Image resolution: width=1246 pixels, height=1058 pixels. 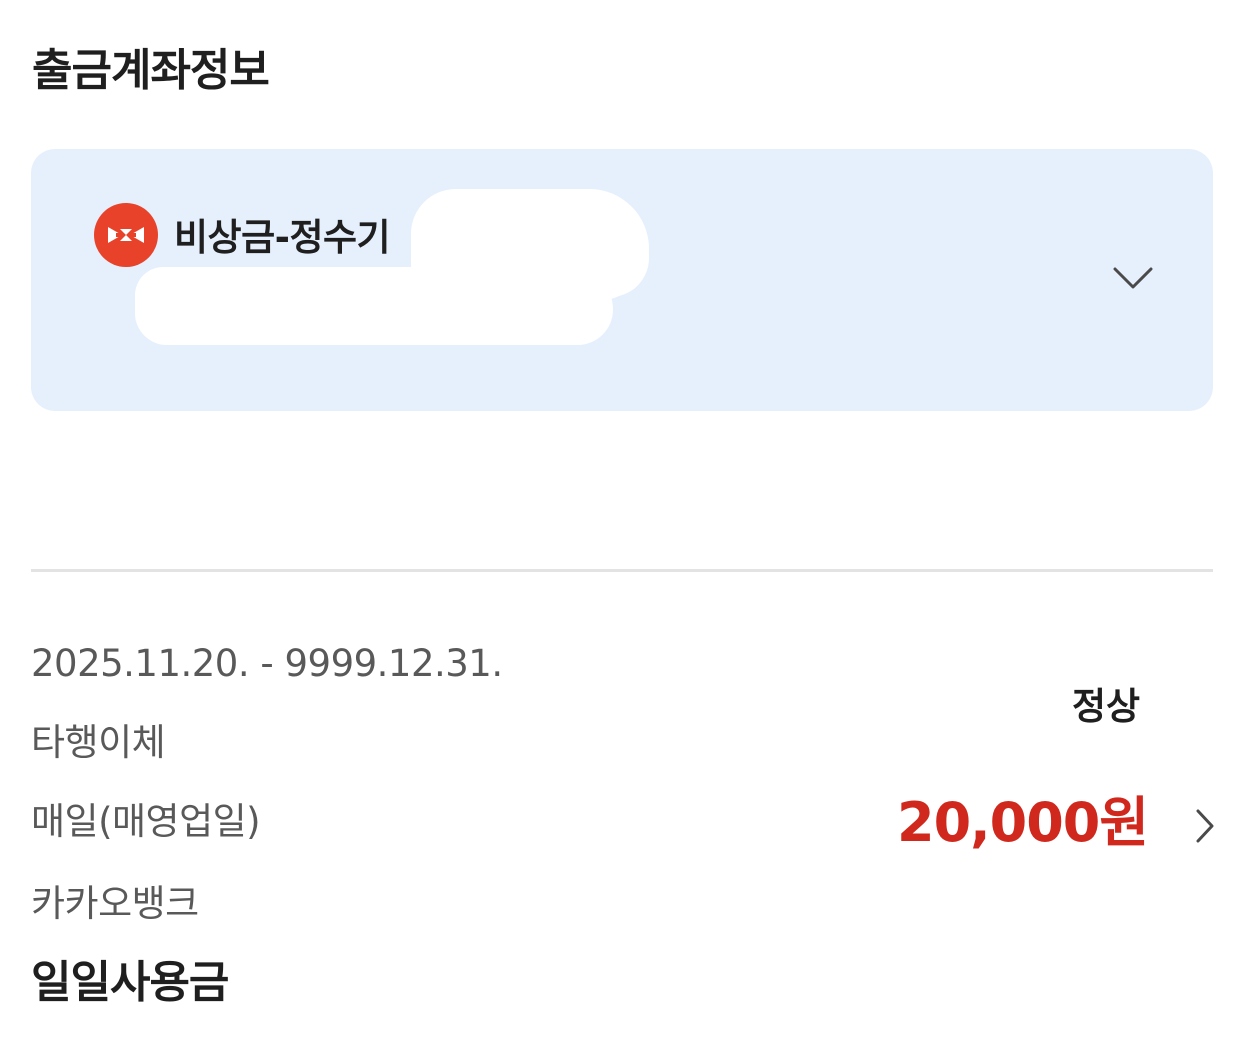 I want to click on chevron-right-icon, so click(x=1205, y=826).